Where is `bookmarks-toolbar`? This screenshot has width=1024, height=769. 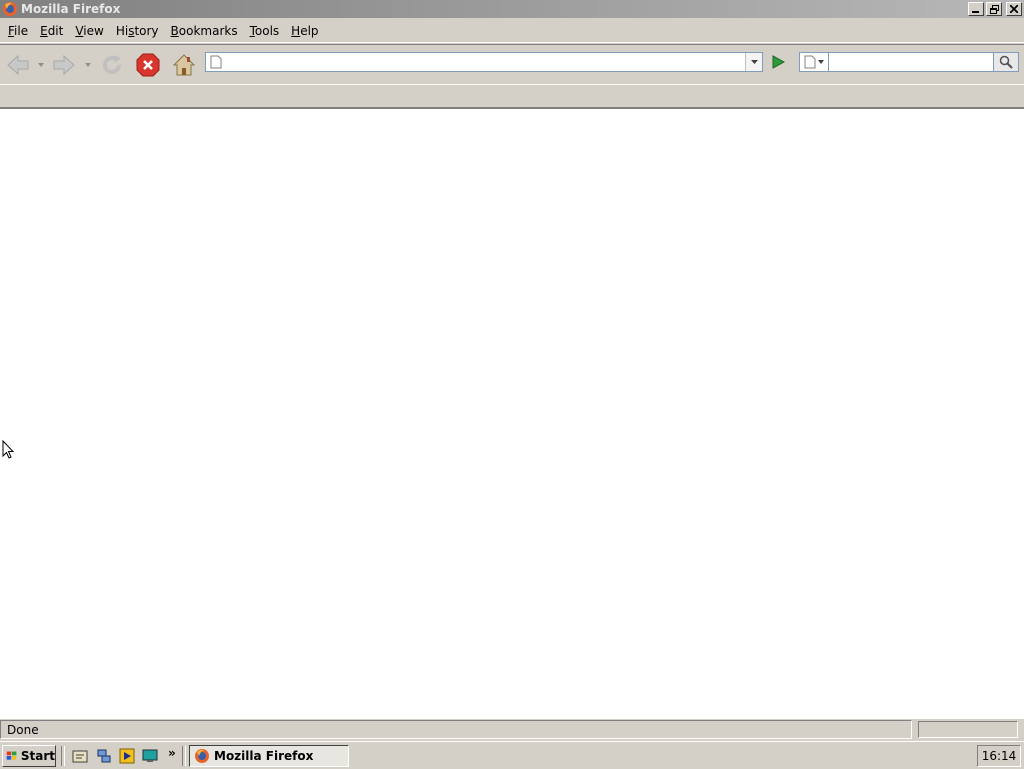 bookmarks-toolbar is located at coordinates (512, 96).